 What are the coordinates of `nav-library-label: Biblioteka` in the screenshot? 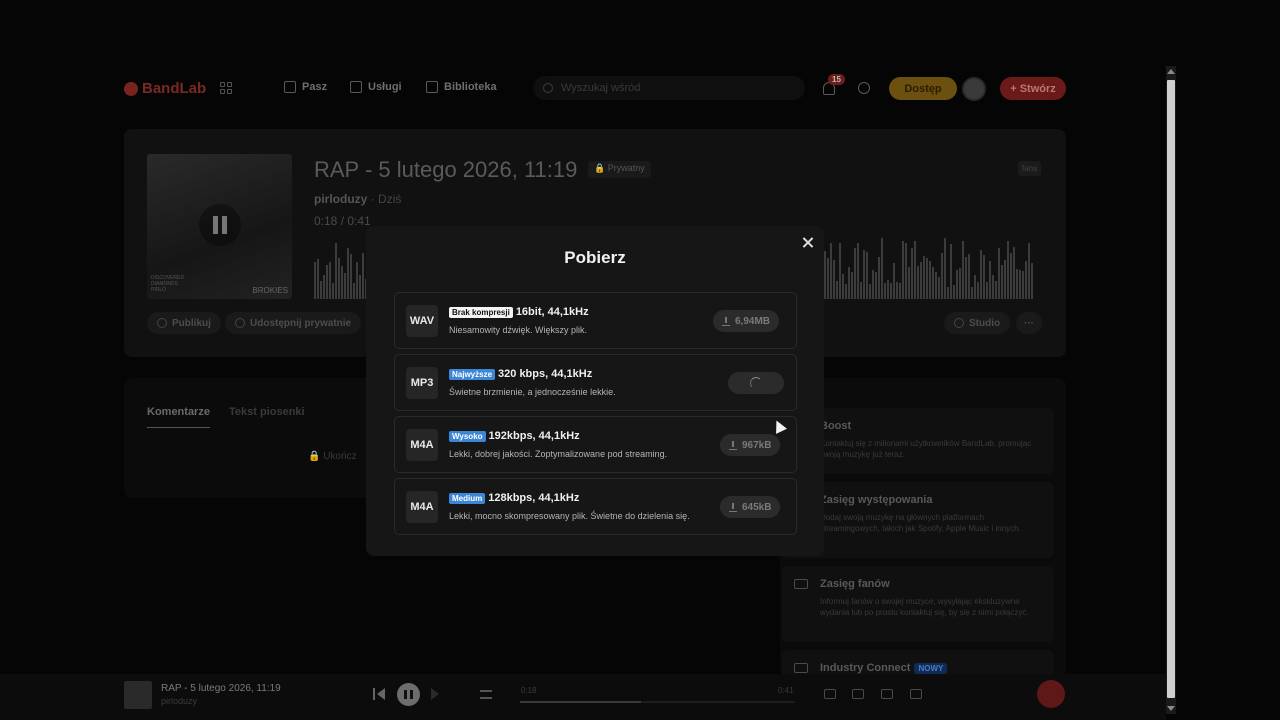 It's located at (470, 87).